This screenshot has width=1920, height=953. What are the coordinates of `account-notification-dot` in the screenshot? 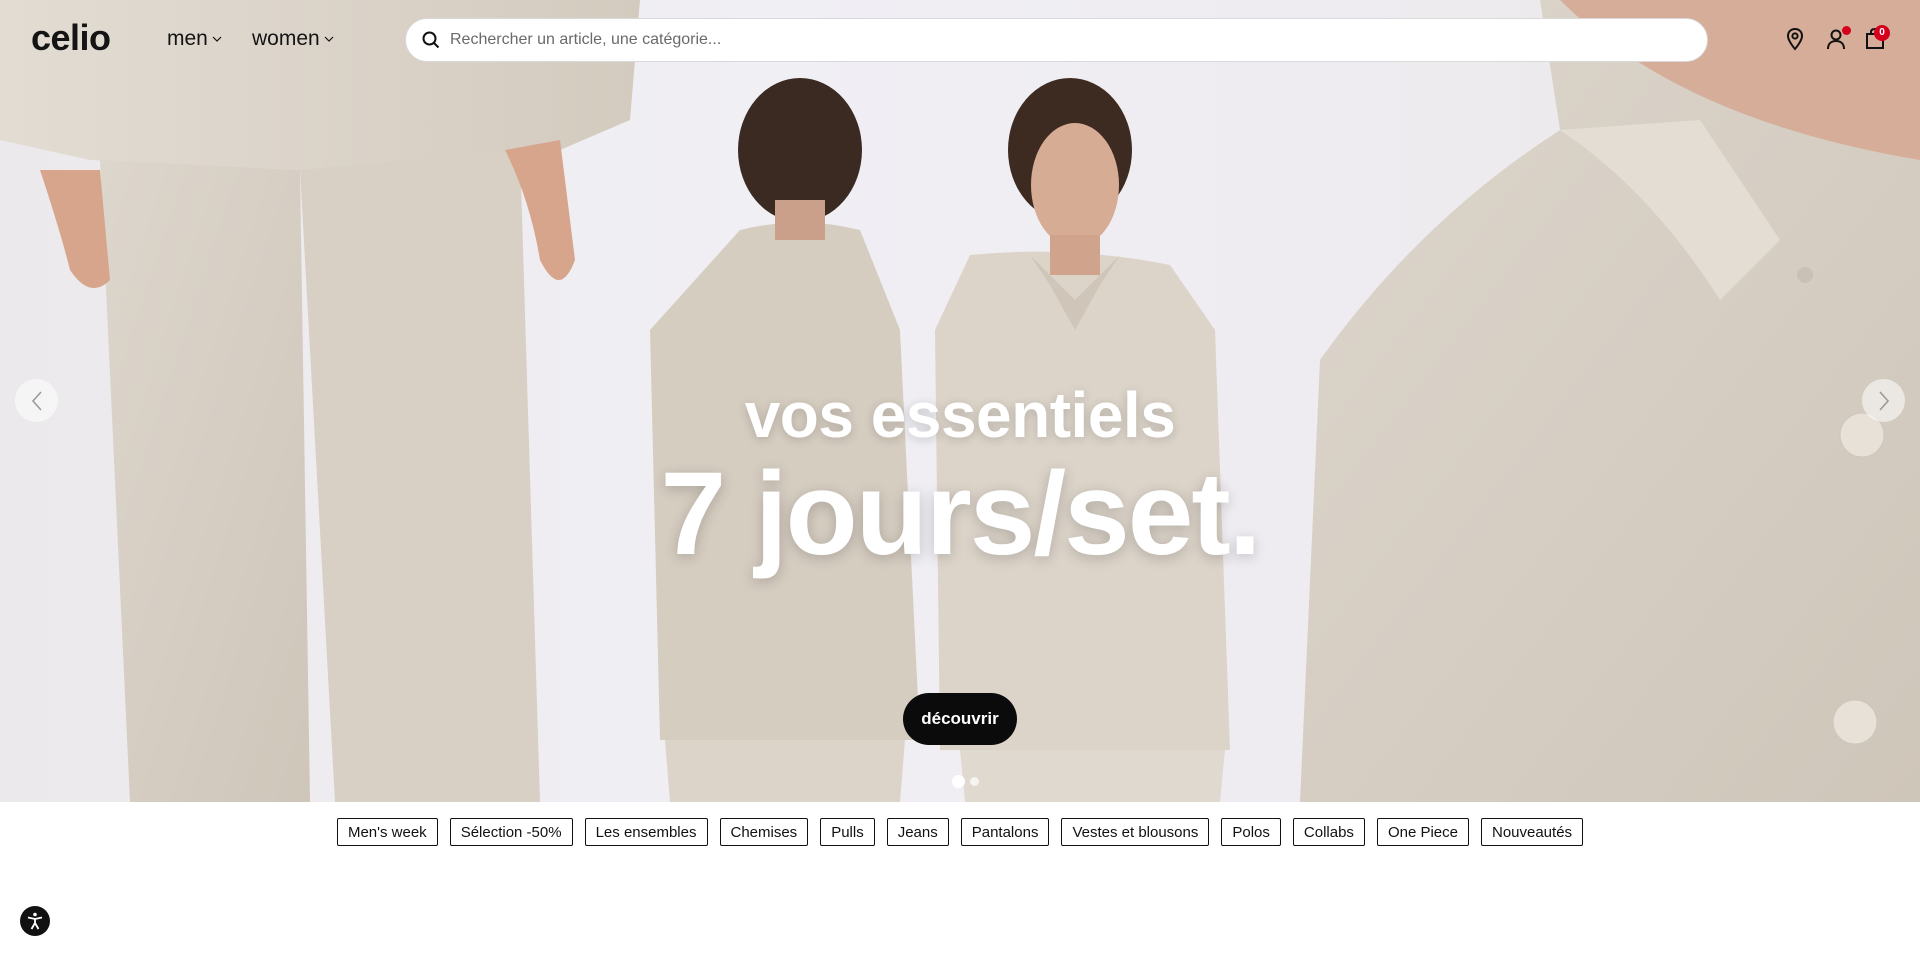 It's located at (1846, 30).